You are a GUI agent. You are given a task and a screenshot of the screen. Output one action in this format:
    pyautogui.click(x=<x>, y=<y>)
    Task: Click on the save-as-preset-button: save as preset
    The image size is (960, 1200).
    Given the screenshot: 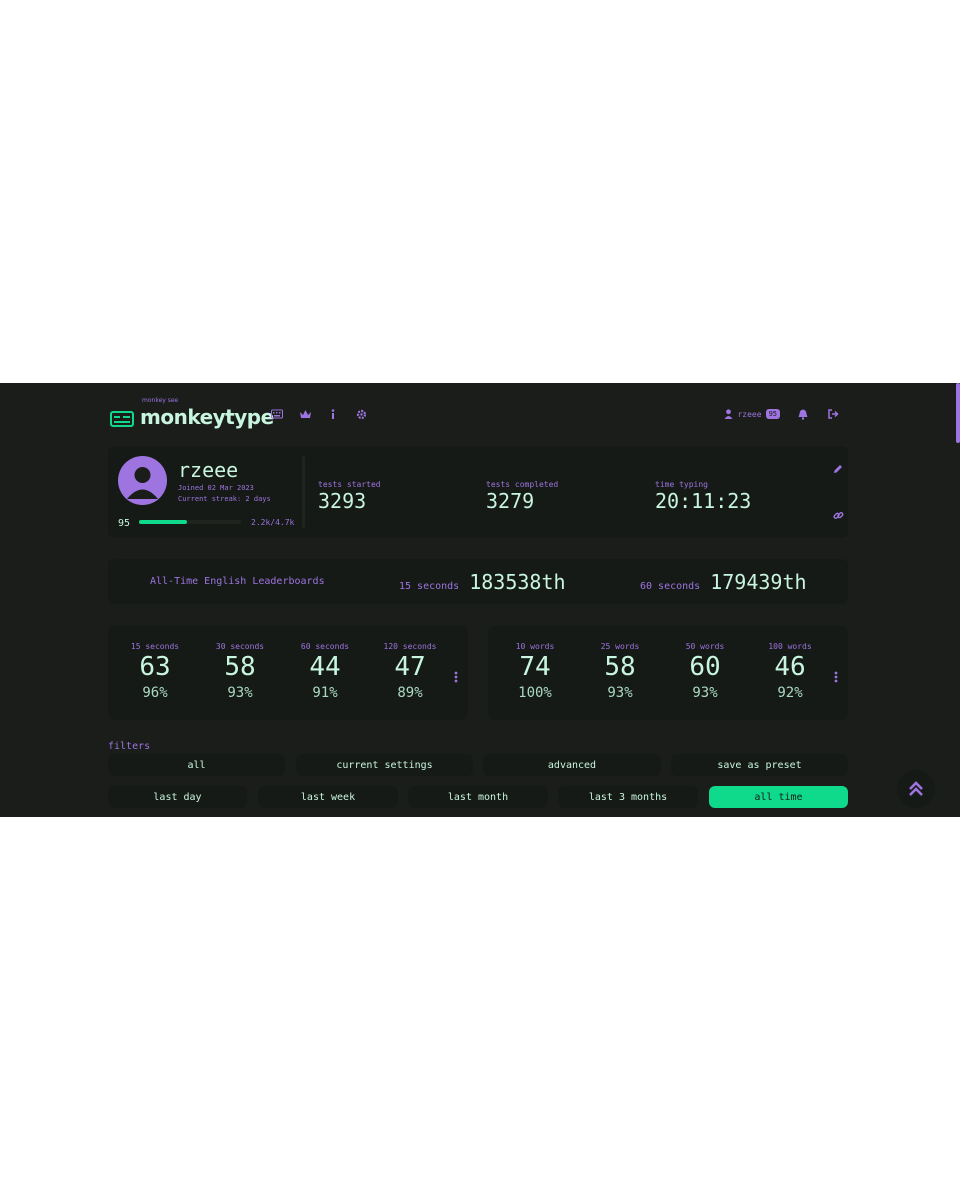 What is the action you would take?
    pyautogui.click(x=759, y=765)
    